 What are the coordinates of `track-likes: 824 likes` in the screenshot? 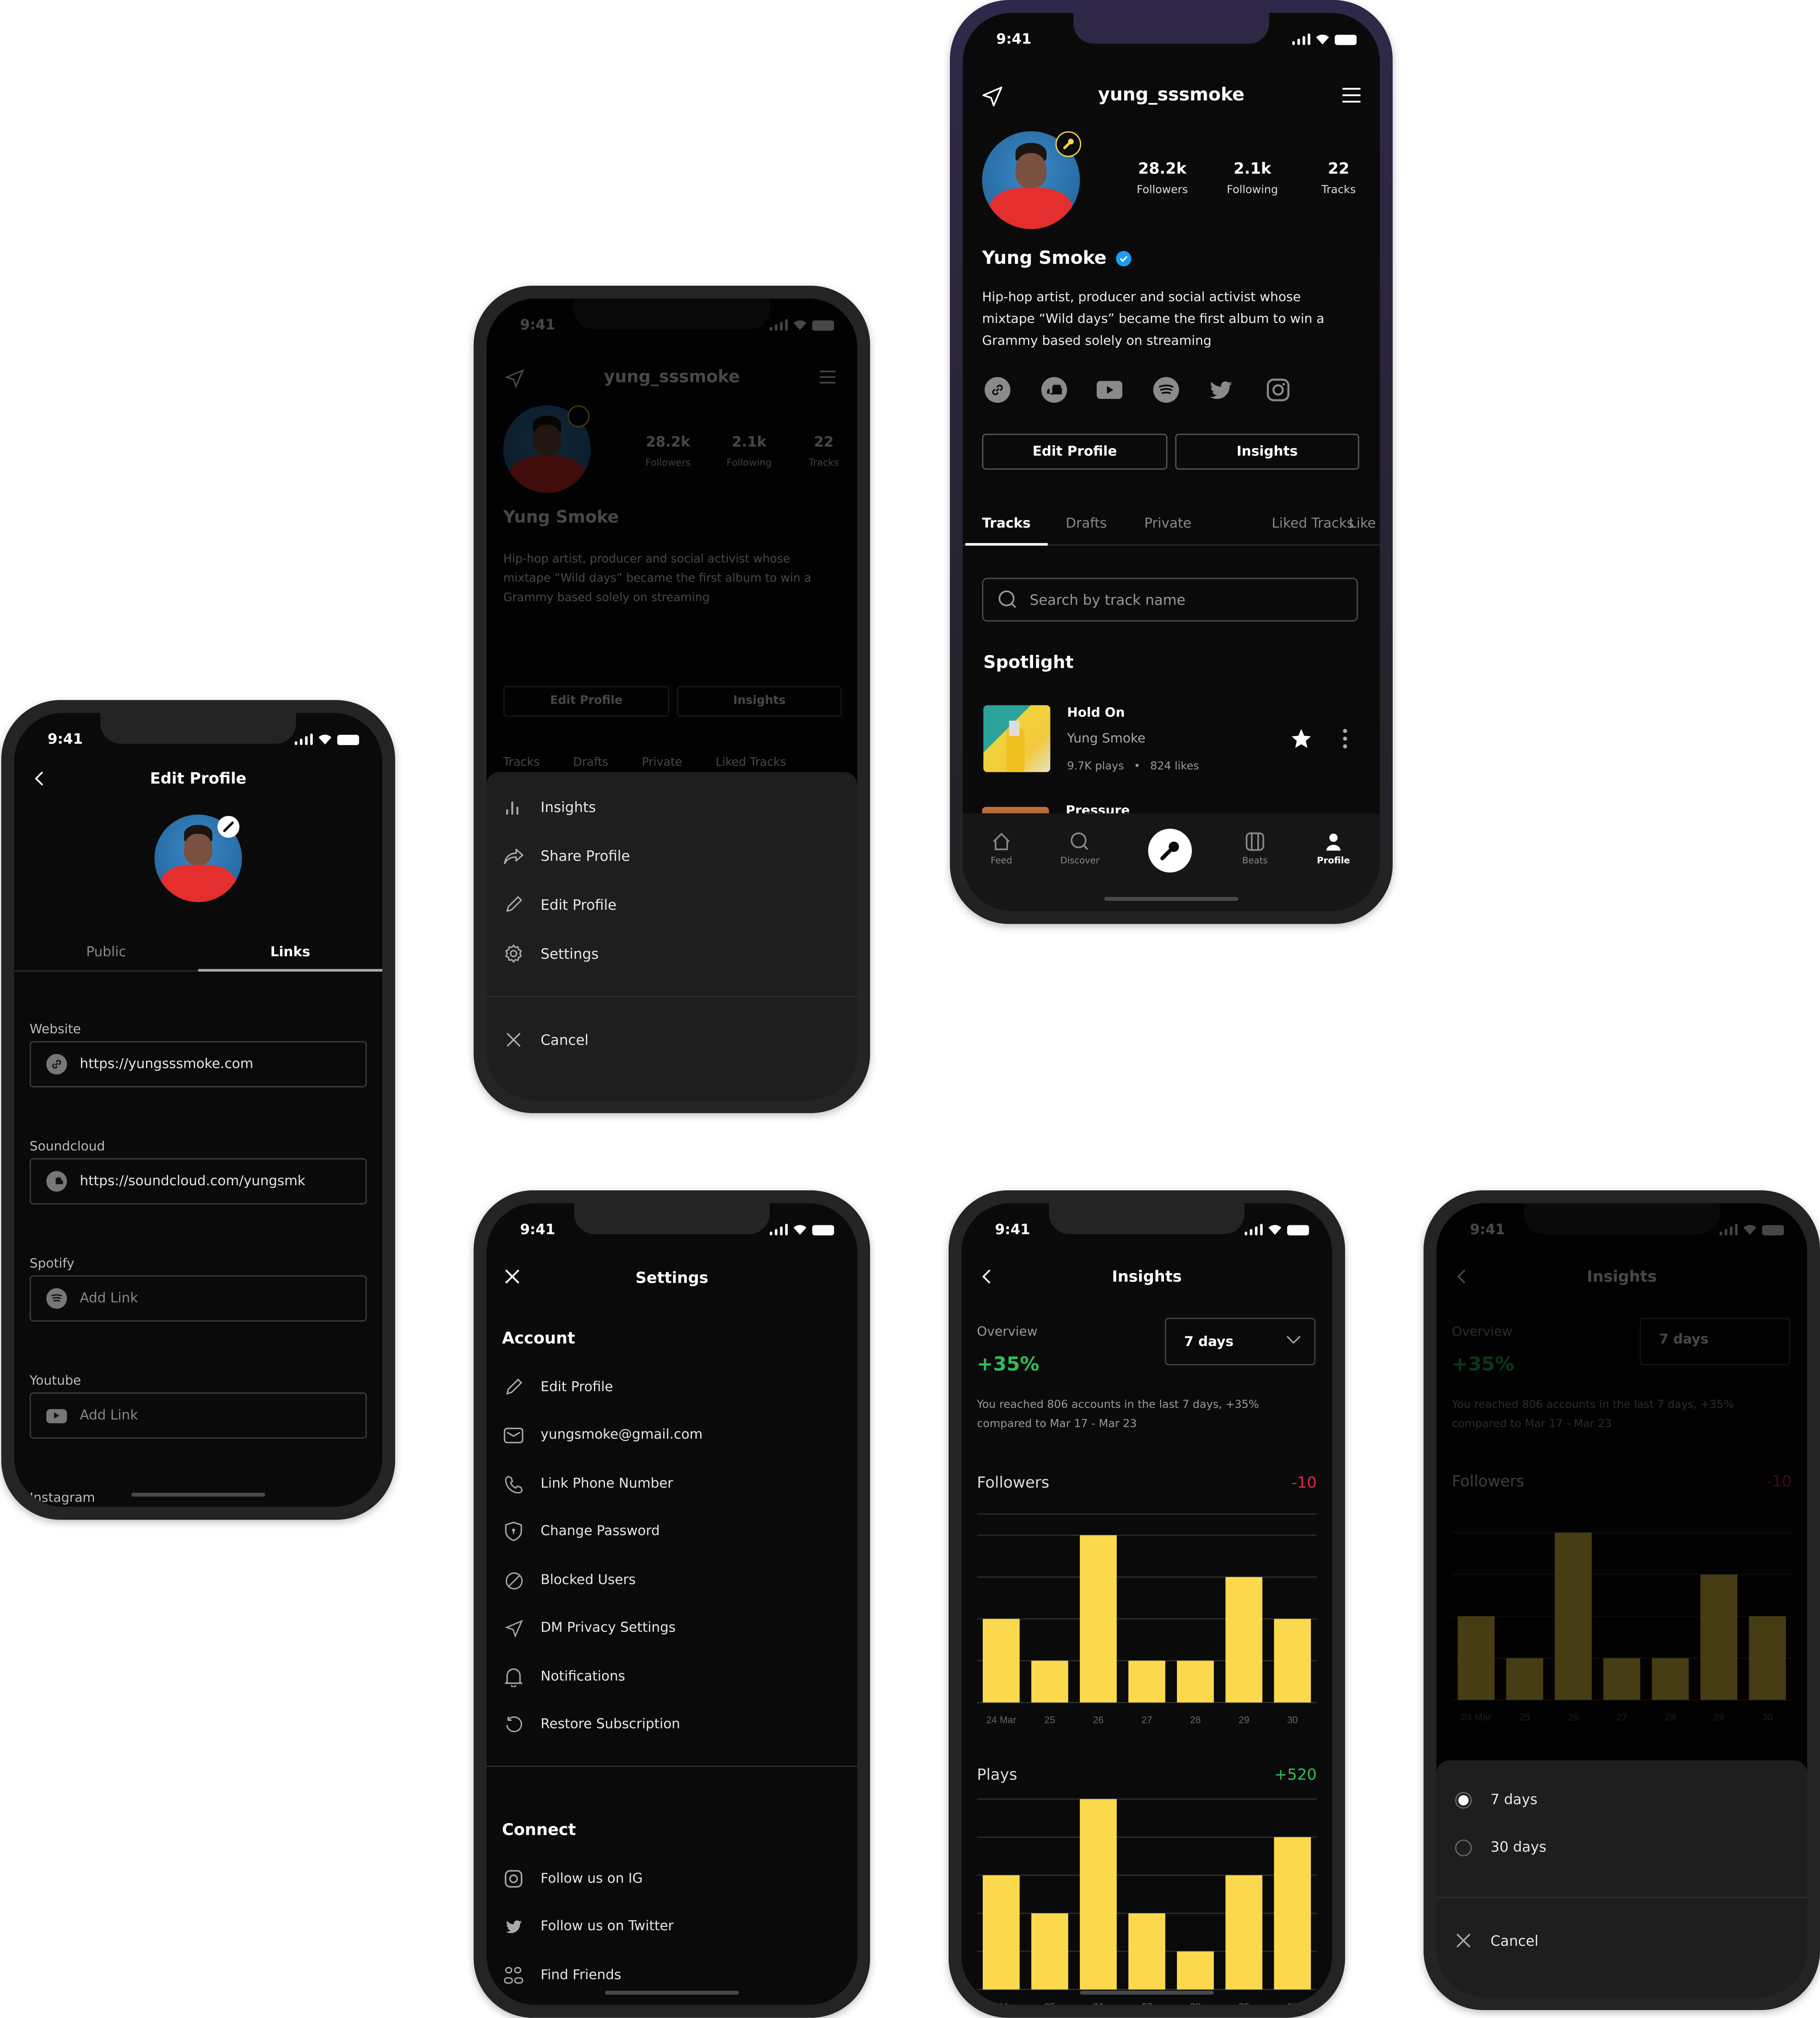 It's located at (1174, 767).